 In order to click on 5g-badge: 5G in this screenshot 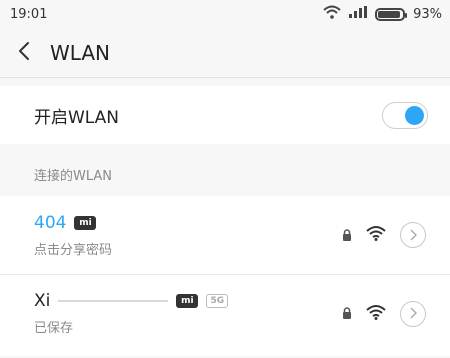, I will do `click(217, 301)`.